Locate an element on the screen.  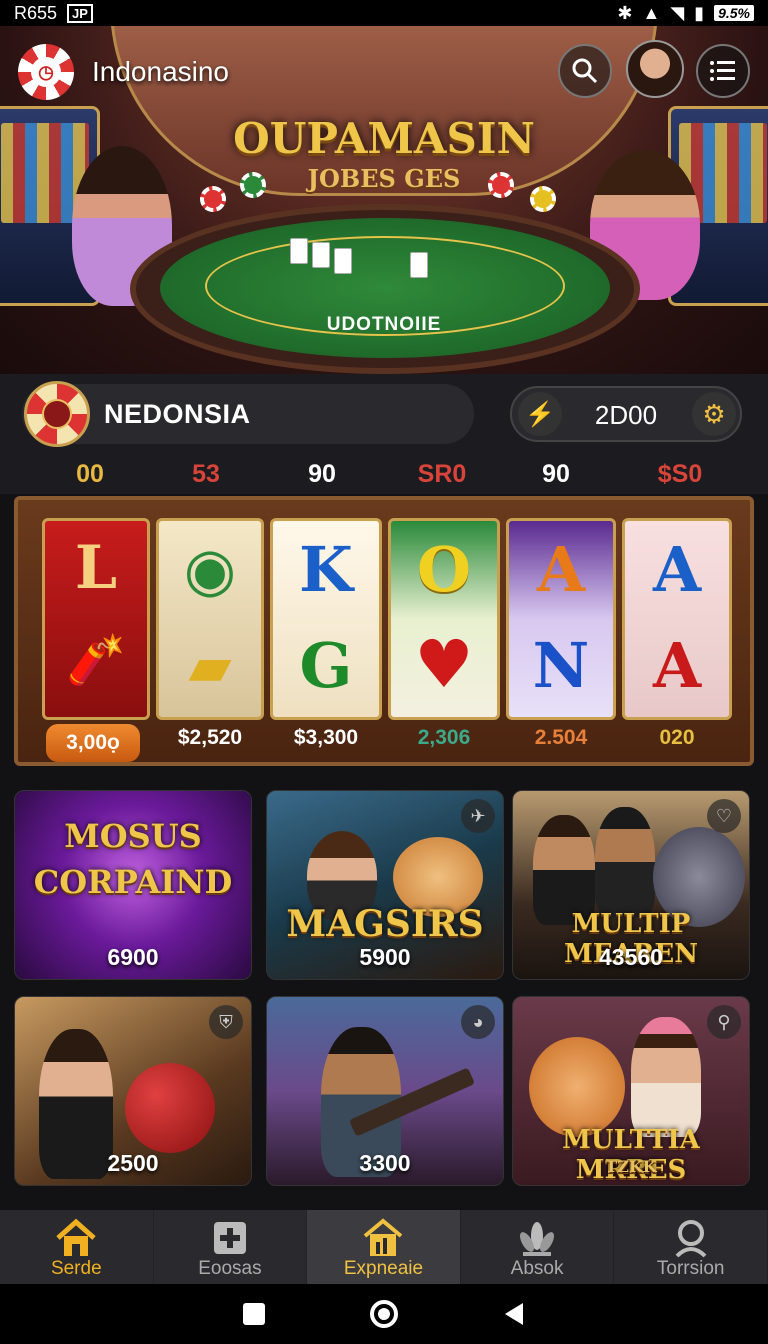
nav-label: Absok is located at coordinates (537, 1268).